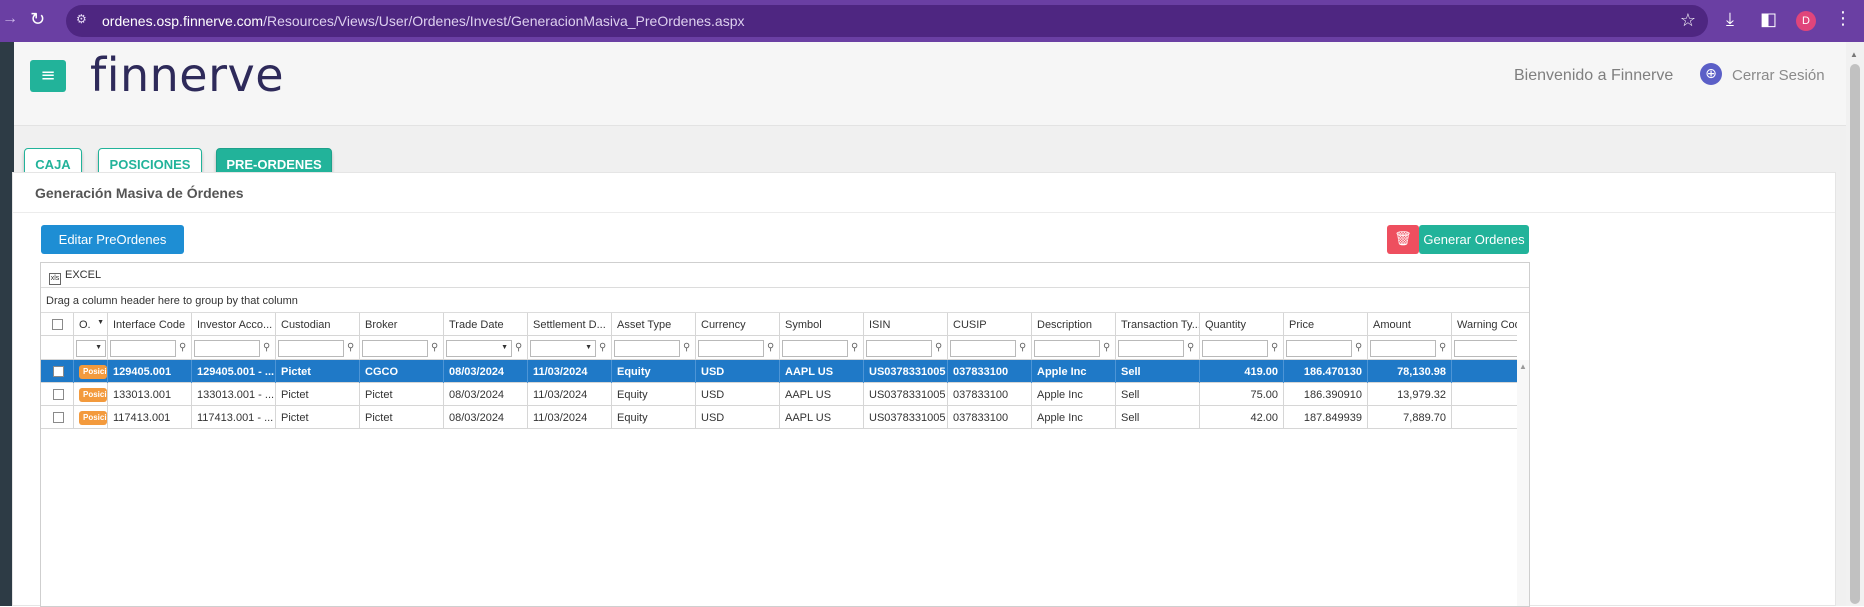 The image size is (1864, 607). Describe the element at coordinates (57, 324) in the screenshot. I see `select-all-checkbox` at that location.